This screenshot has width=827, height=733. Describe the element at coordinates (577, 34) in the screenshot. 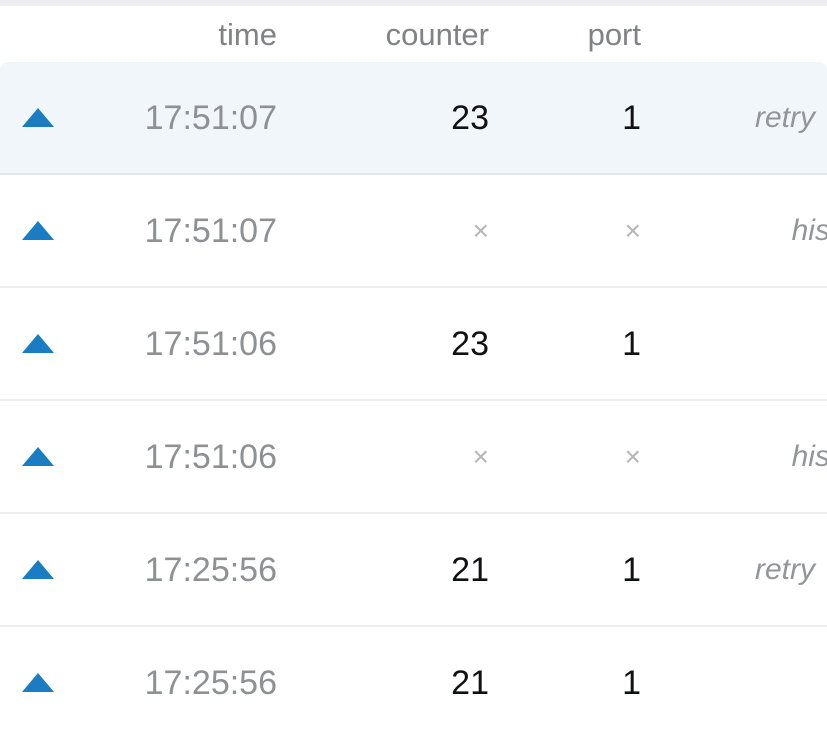

I see `column-header-port: port` at that location.